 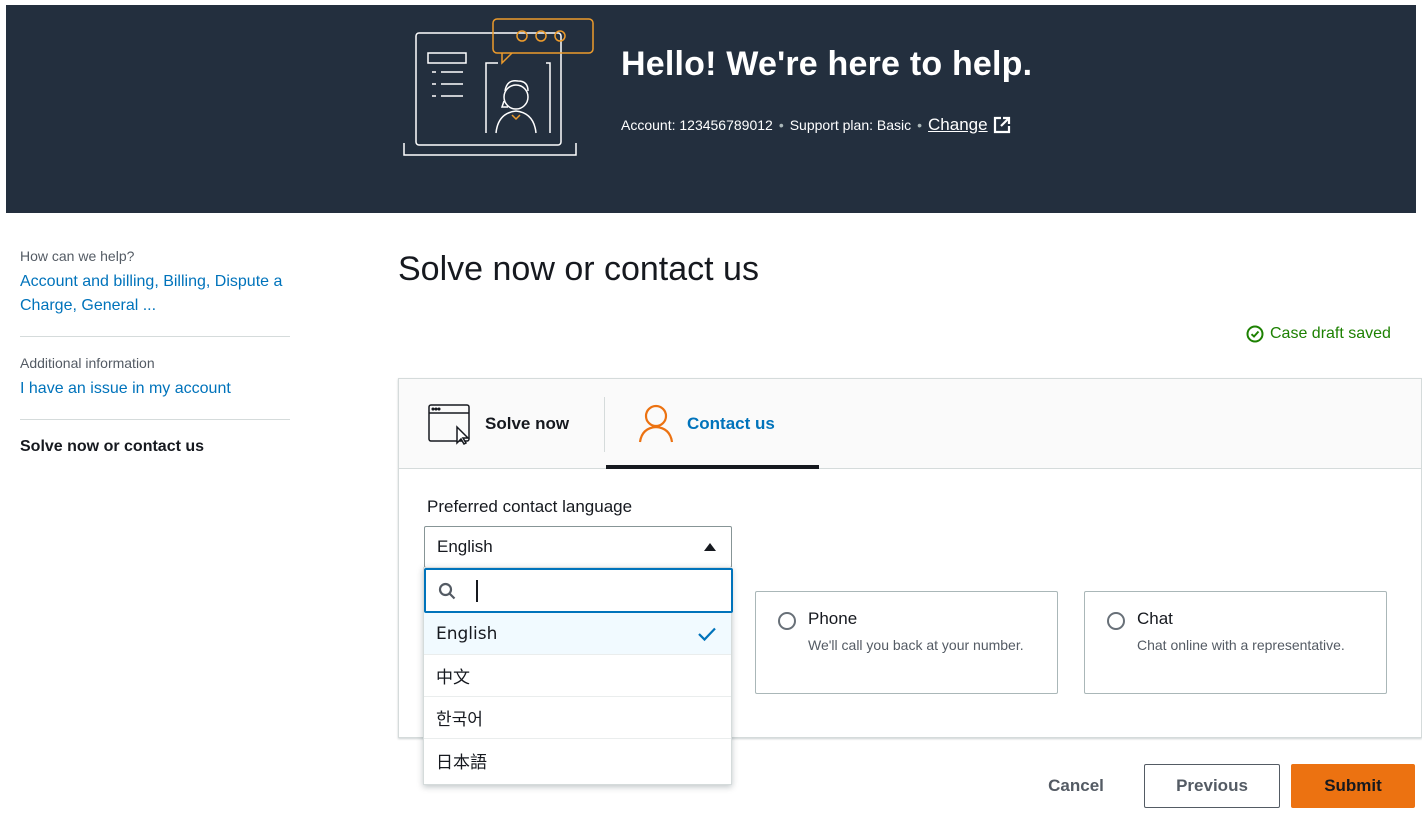 What do you see at coordinates (1076, 786) in the screenshot?
I see `cancel-button: Cancel` at bounding box center [1076, 786].